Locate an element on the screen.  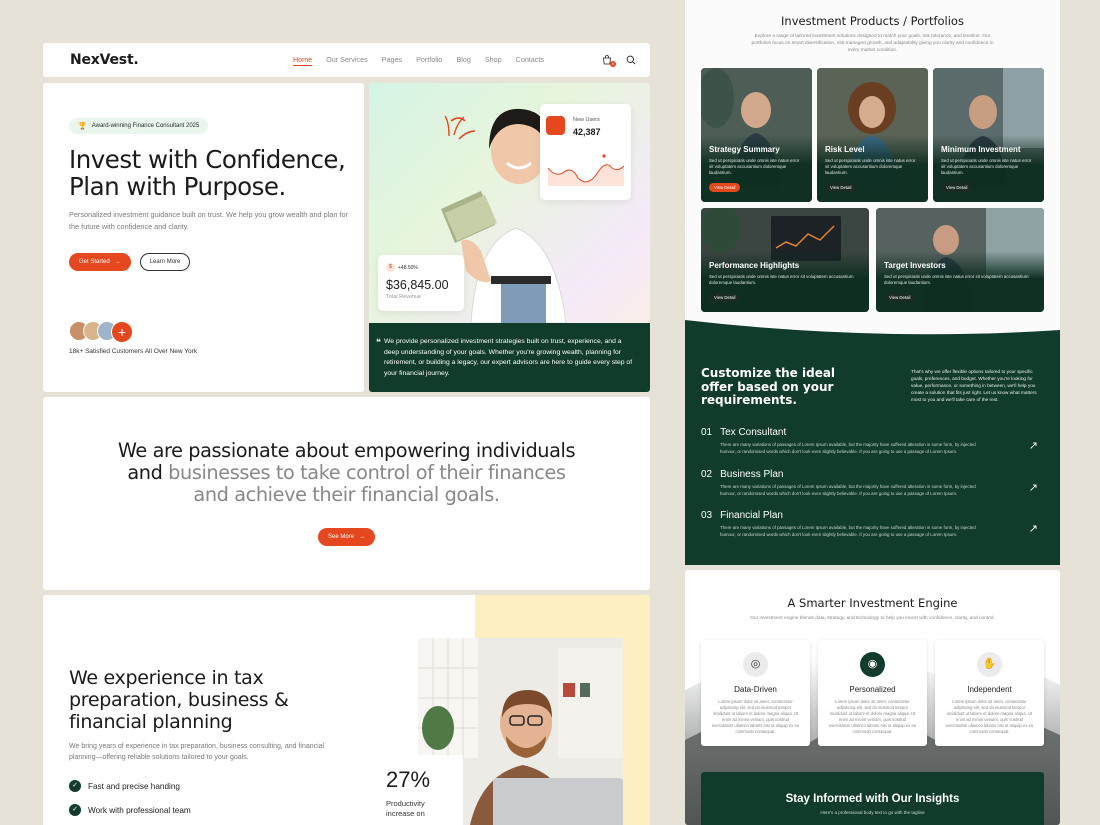
nav-item-shop: Shop is located at coordinates (493, 60).